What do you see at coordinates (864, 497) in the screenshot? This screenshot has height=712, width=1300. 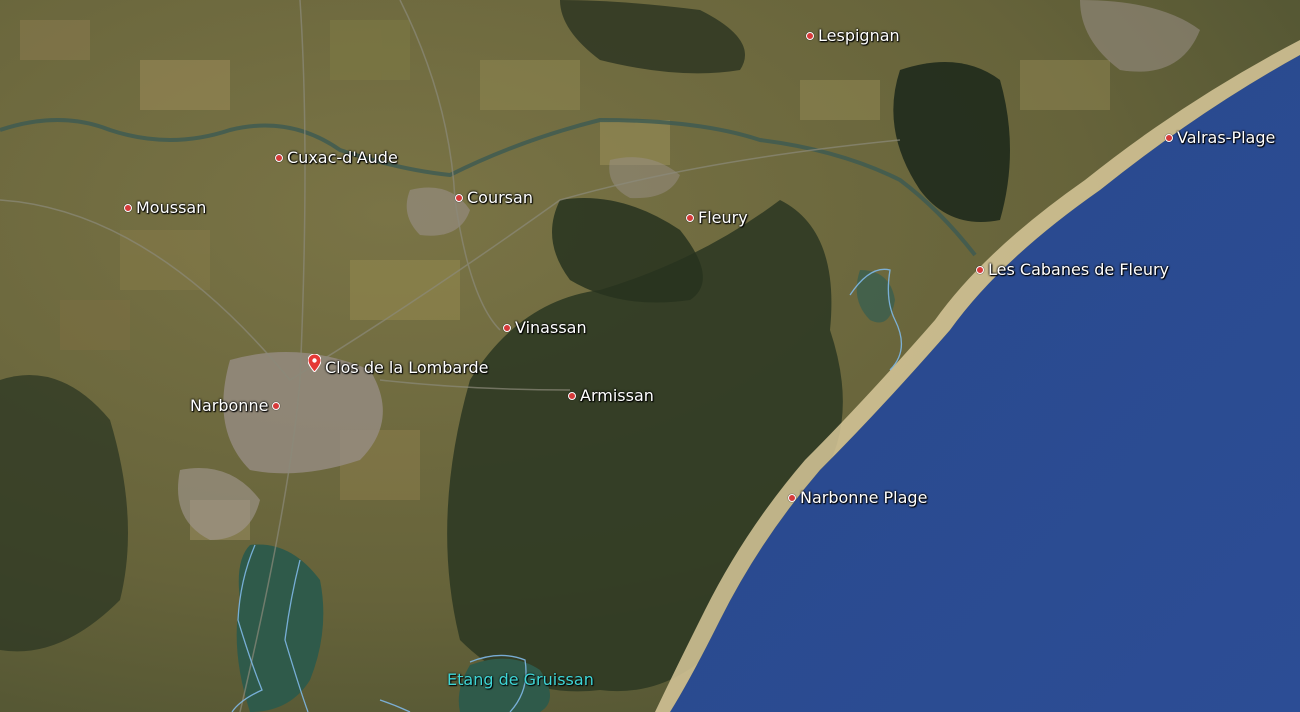 I see `place-label: Narbonne Plage` at bounding box center [864, 497].